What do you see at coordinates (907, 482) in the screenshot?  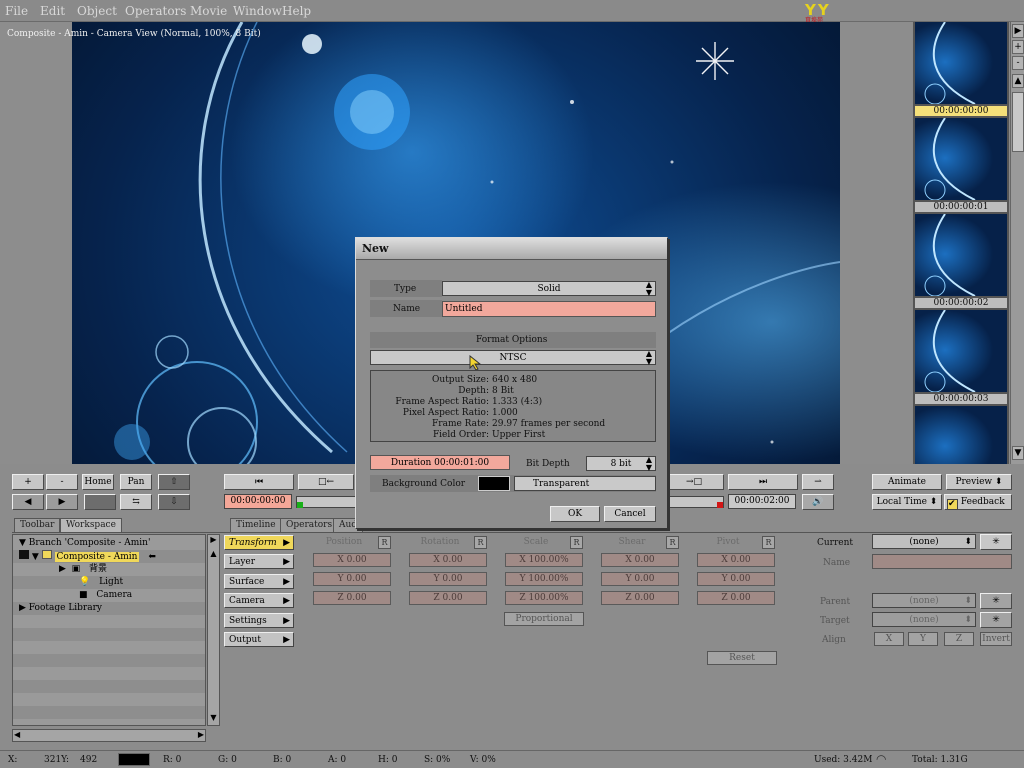 I see `animate-button: Animate` at bounding box center [907, 482].